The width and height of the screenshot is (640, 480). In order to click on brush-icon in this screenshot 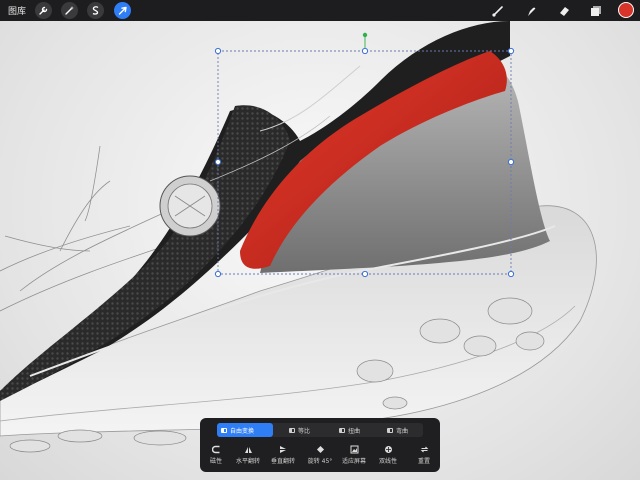, I will do `click(497, 11)`.